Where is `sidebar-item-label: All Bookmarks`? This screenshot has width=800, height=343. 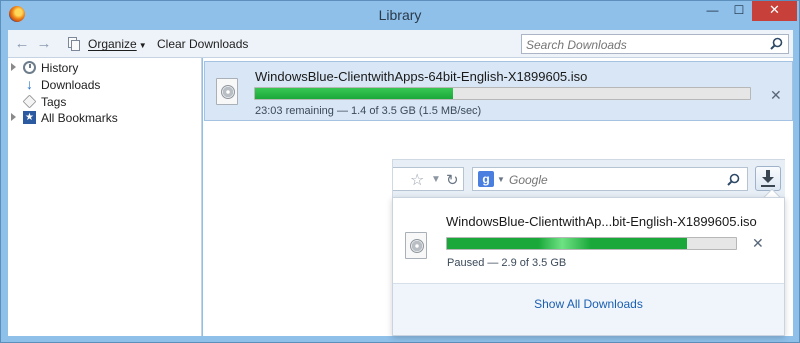 sidebar-item-label: All Bookmarks is located at coordinates (79, 118).